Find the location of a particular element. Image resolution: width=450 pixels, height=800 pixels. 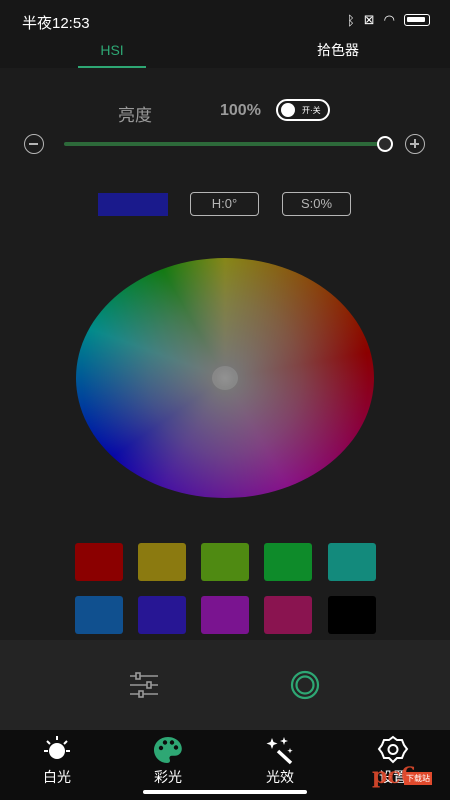

toggle-label: 开·关 is located at coordinates (311, 110).